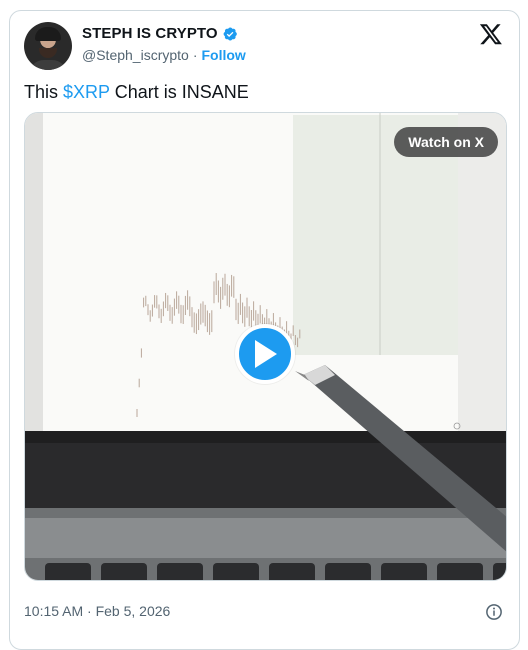  What do you see at coordinates (230, 33) in the screenshot?
I see `verified-badge-icon` at bounding box center [230, 33].